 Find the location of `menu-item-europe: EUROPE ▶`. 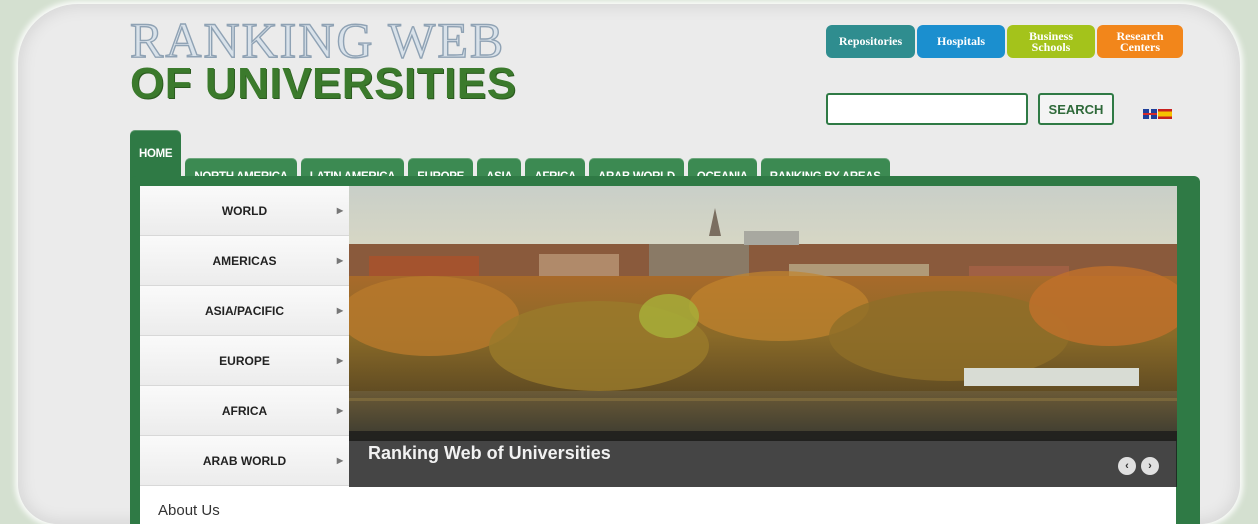

menu-item-europe: EUROPE ▶ is located at coordinates (244, 361).